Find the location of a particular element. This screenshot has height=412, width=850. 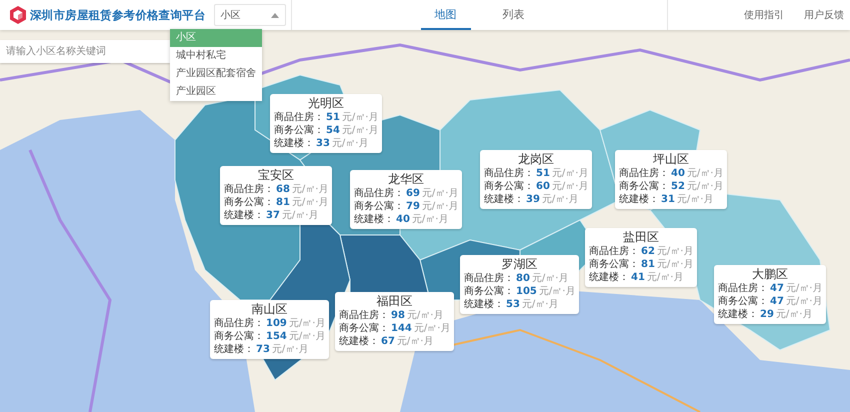

price-value: 54 is located at coordinates (333, 130).